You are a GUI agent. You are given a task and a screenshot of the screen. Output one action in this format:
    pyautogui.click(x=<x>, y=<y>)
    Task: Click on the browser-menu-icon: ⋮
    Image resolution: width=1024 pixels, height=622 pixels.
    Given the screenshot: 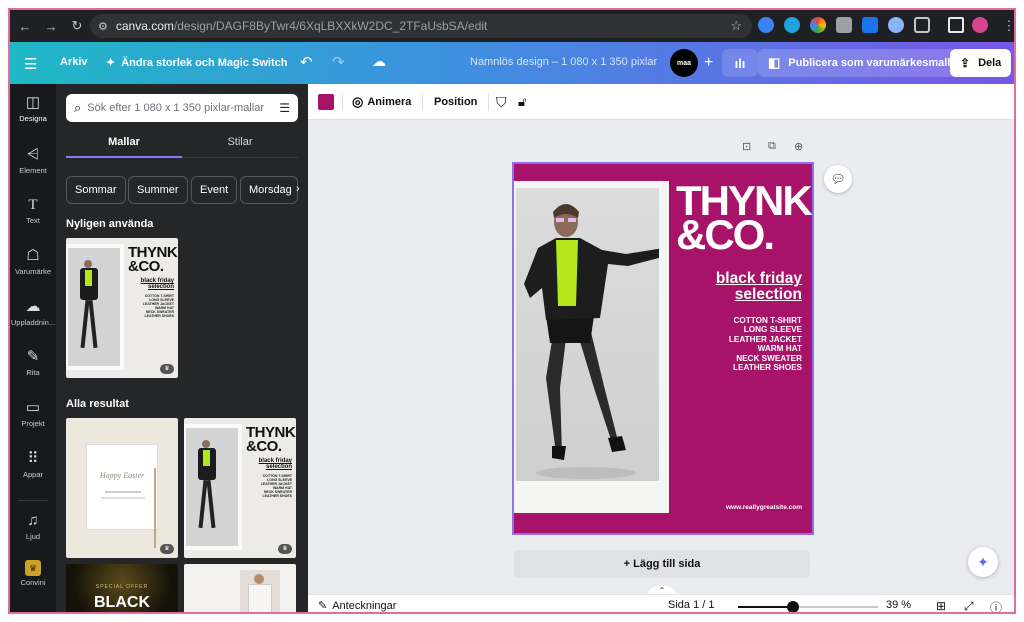 What is the action you would take?
    pyautogui.click(x=1006, y=26)
    